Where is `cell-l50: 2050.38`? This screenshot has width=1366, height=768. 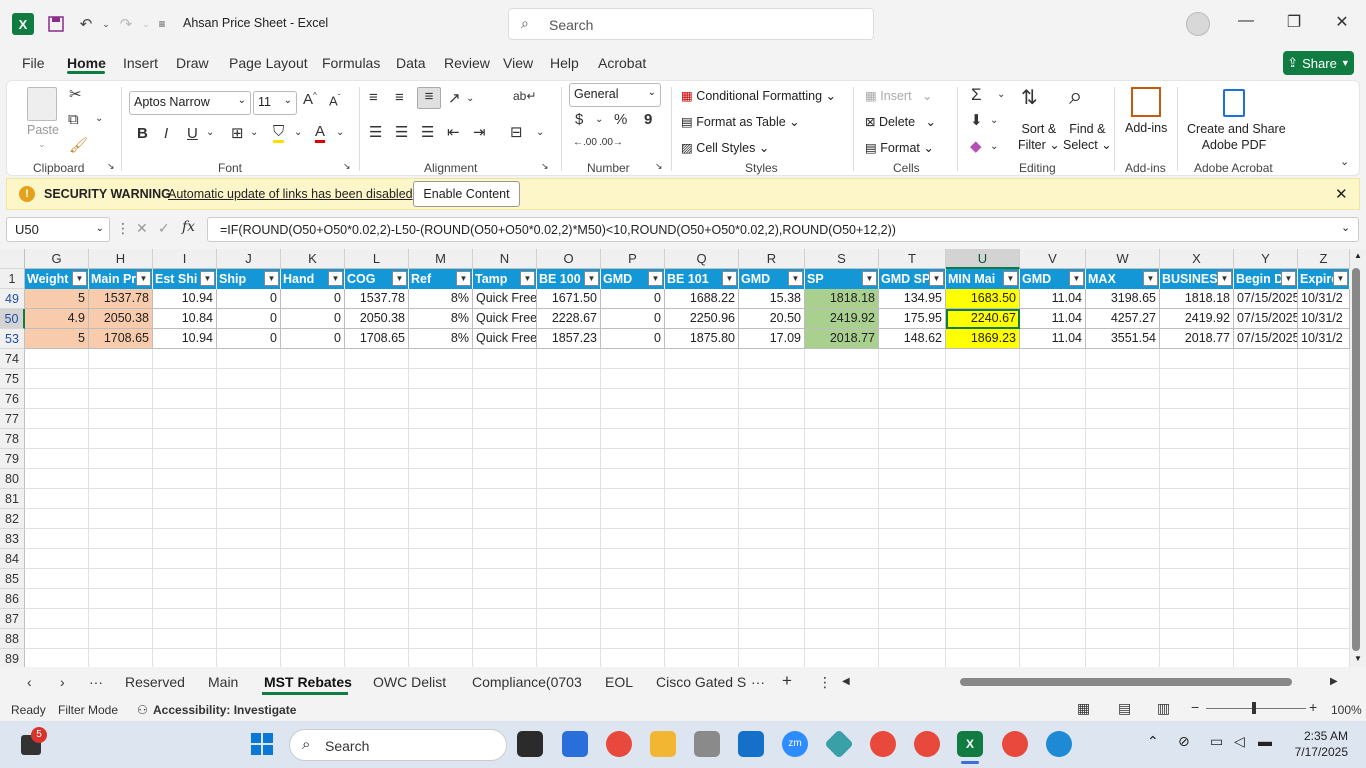 cell-l50: 2050.38 is located at coordinates (377, 319).